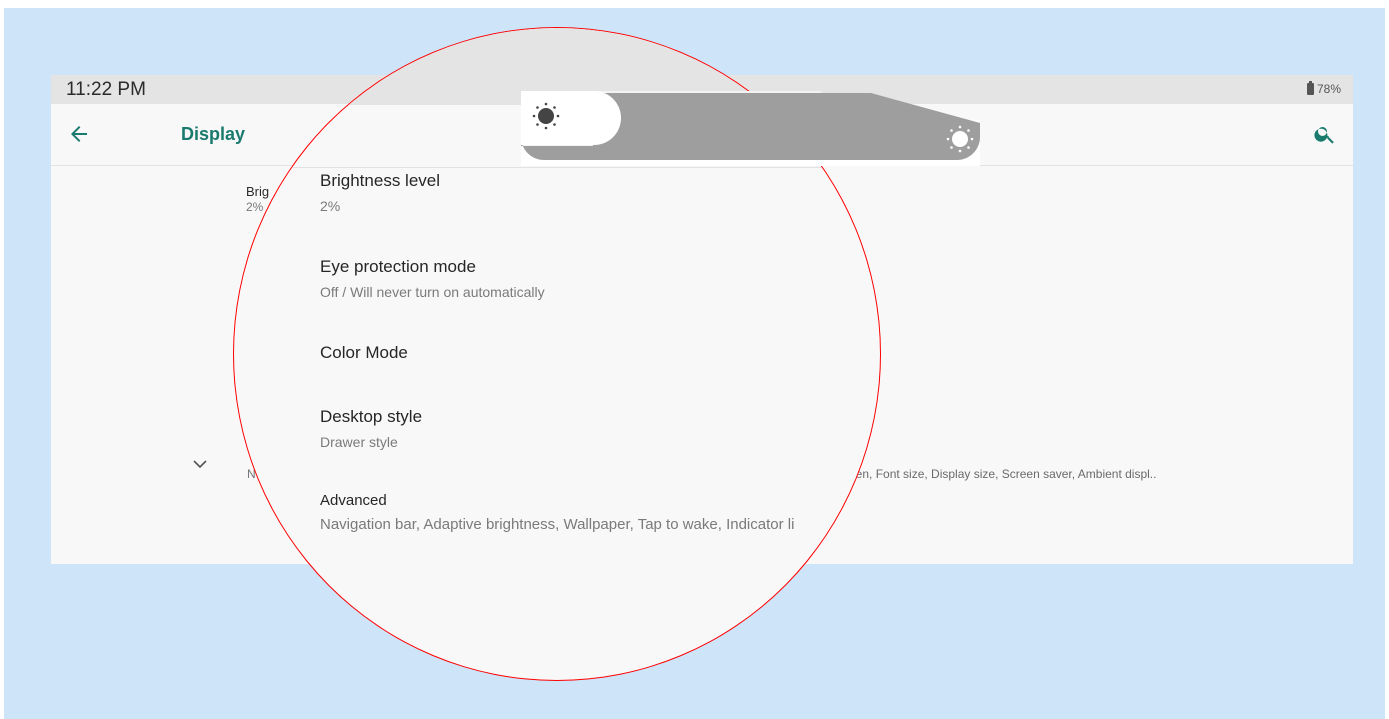 Image resolution: width=1389 pixels, height=719 pixels. What do you see at coordinates (255, 207) in the screenshot?
I see `brightness-value-partial: 2%` at bounding box center [255, 207].